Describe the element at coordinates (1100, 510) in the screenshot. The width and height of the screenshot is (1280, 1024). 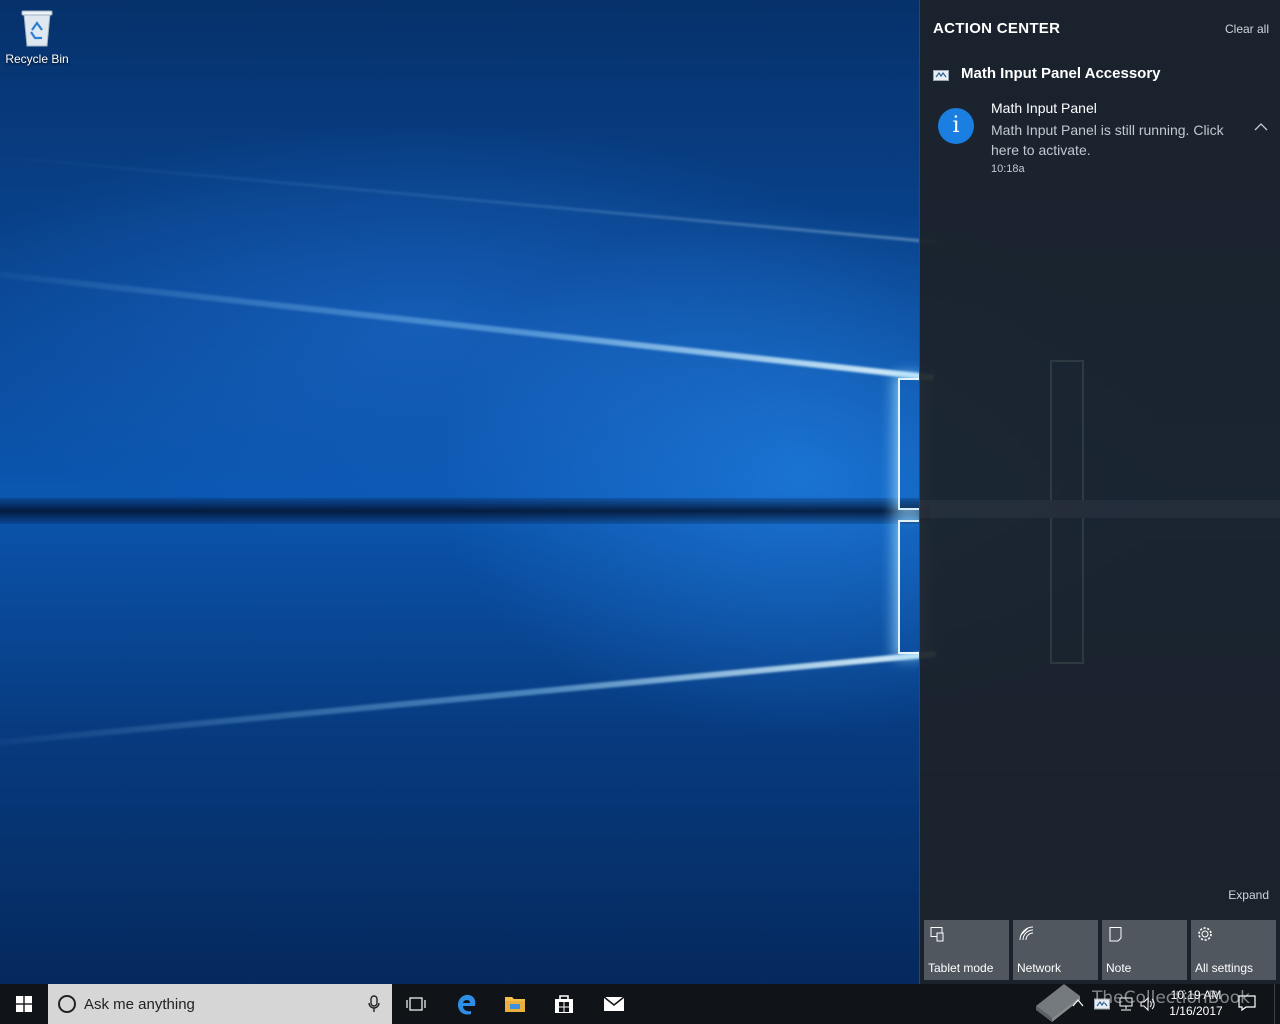
I see `wallpaper-reflection` at that location.